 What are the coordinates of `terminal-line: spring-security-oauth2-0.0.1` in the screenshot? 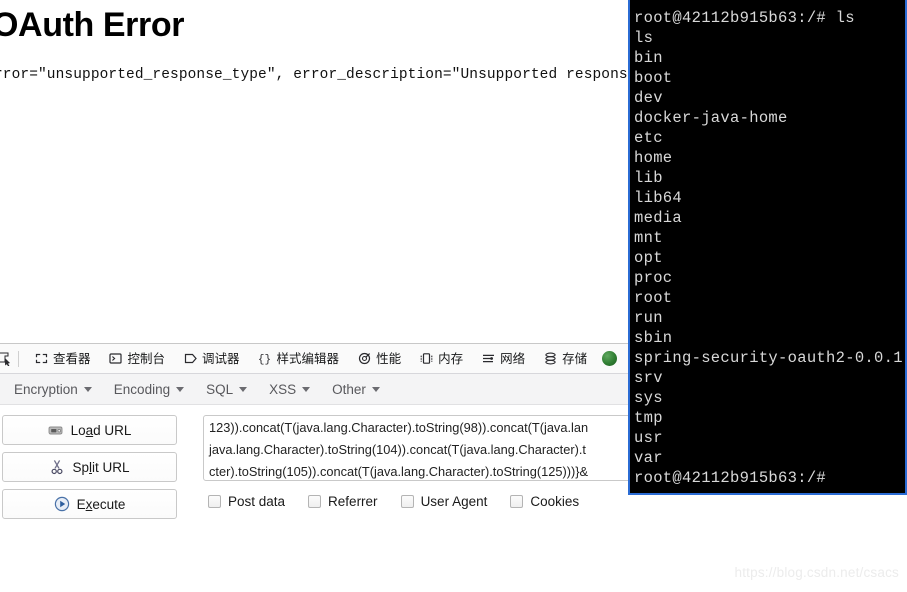 It's located at (768, 358).